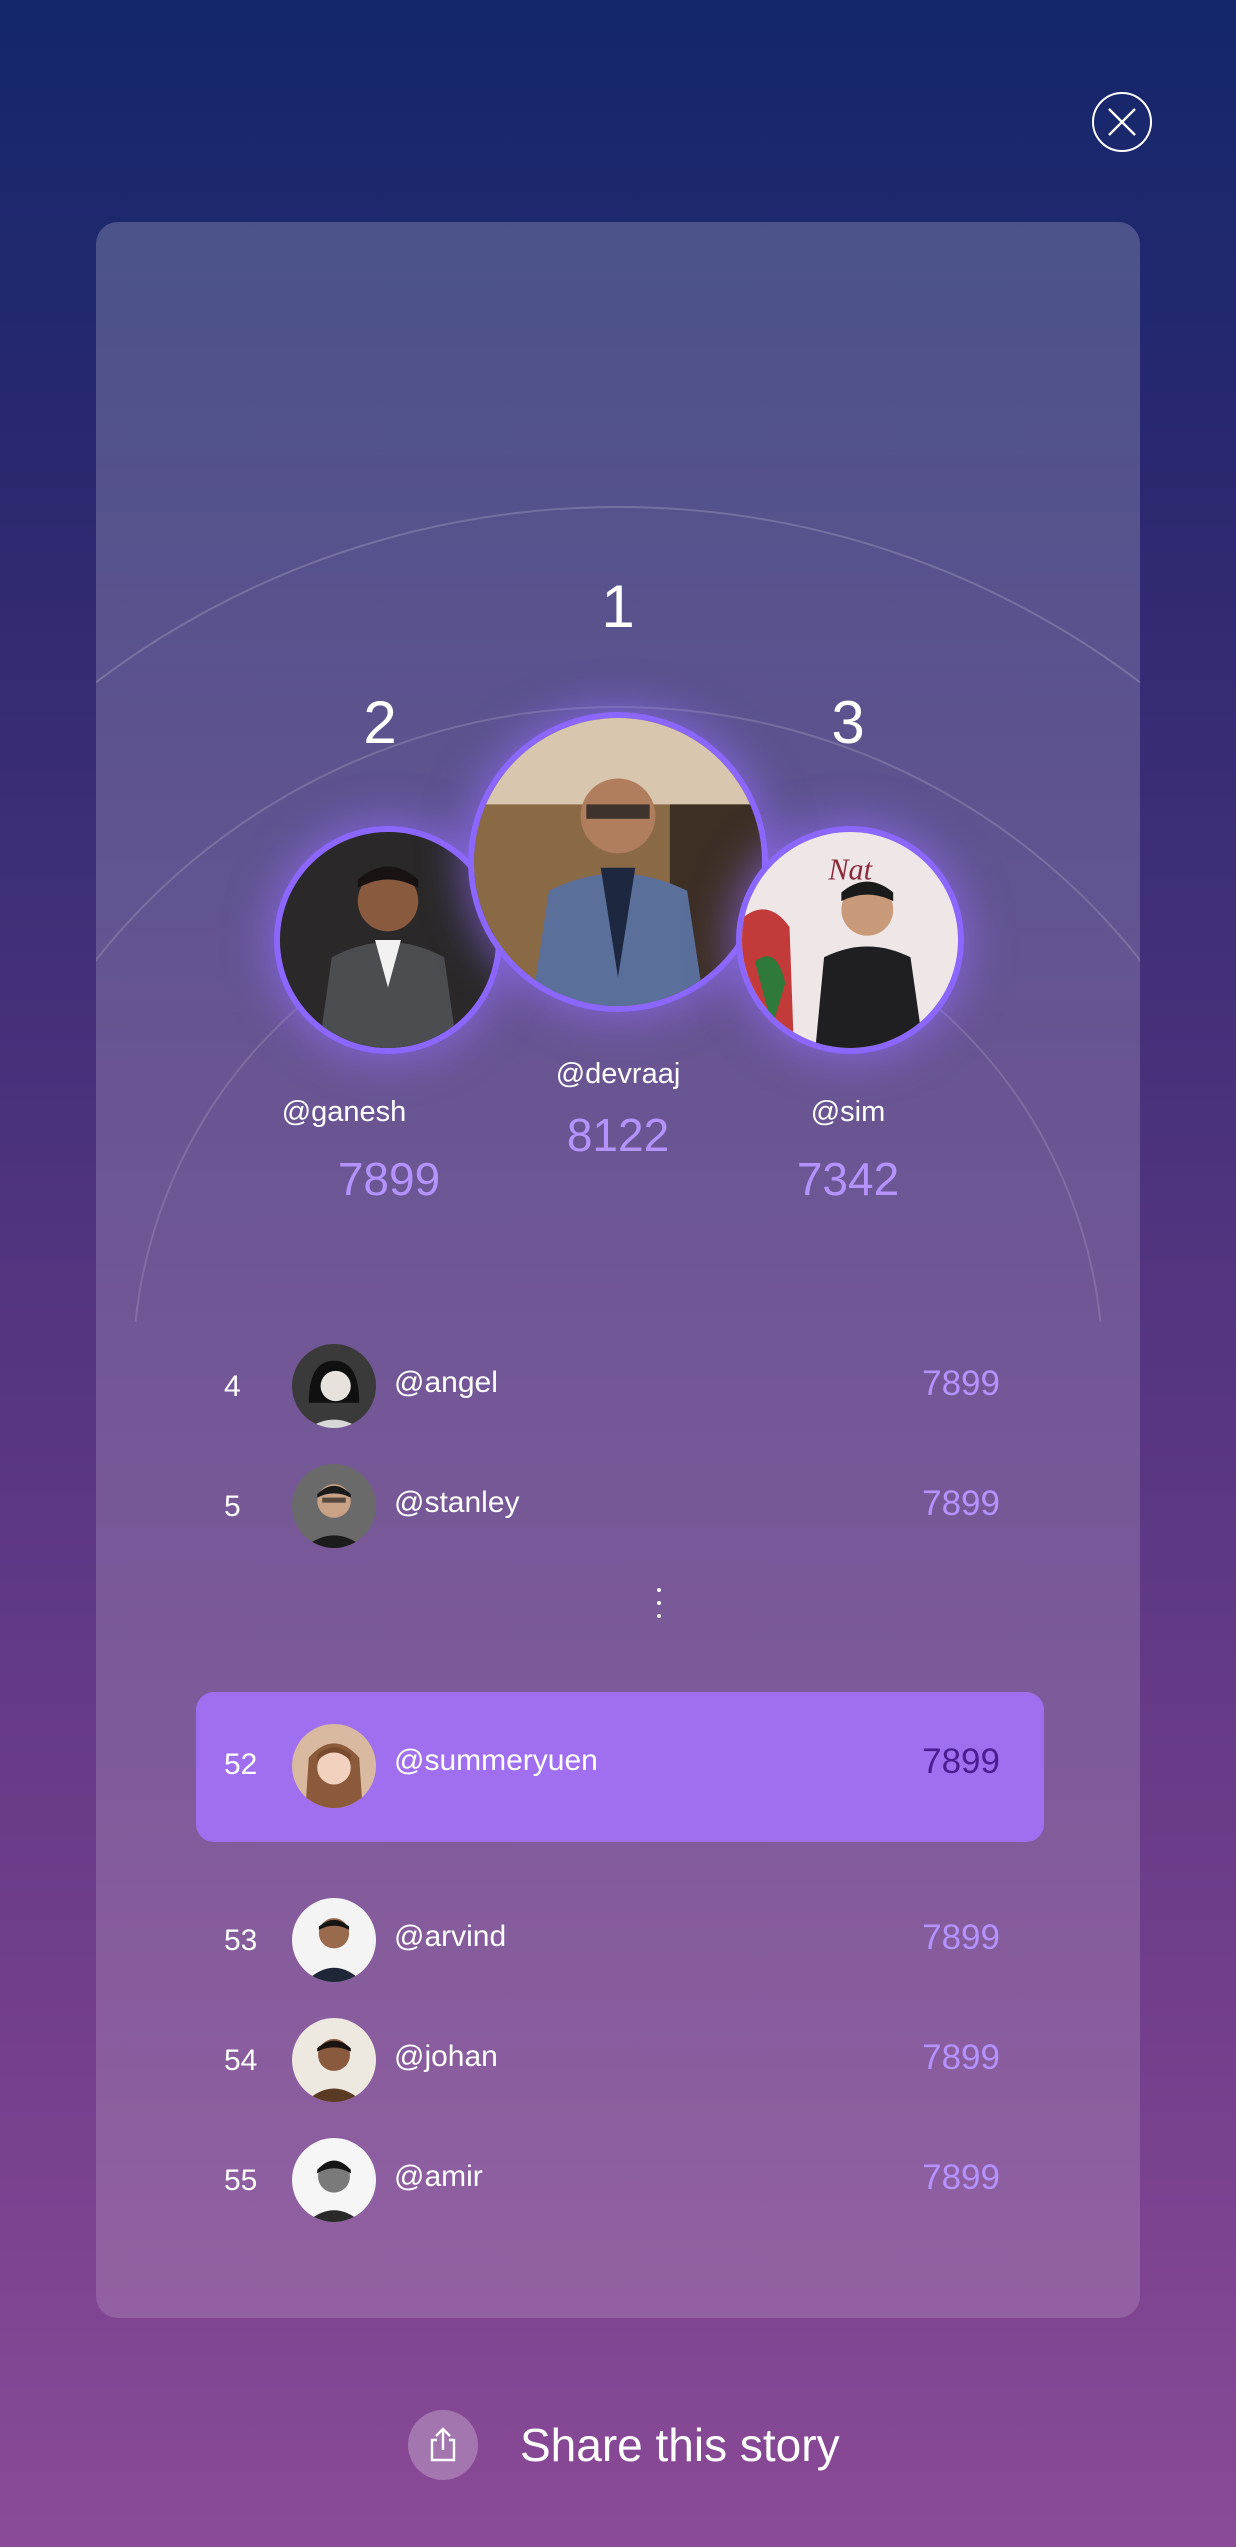 The image size is (1236, 2547). I want to click on user-handle: @stanley, so click(457, 1502).